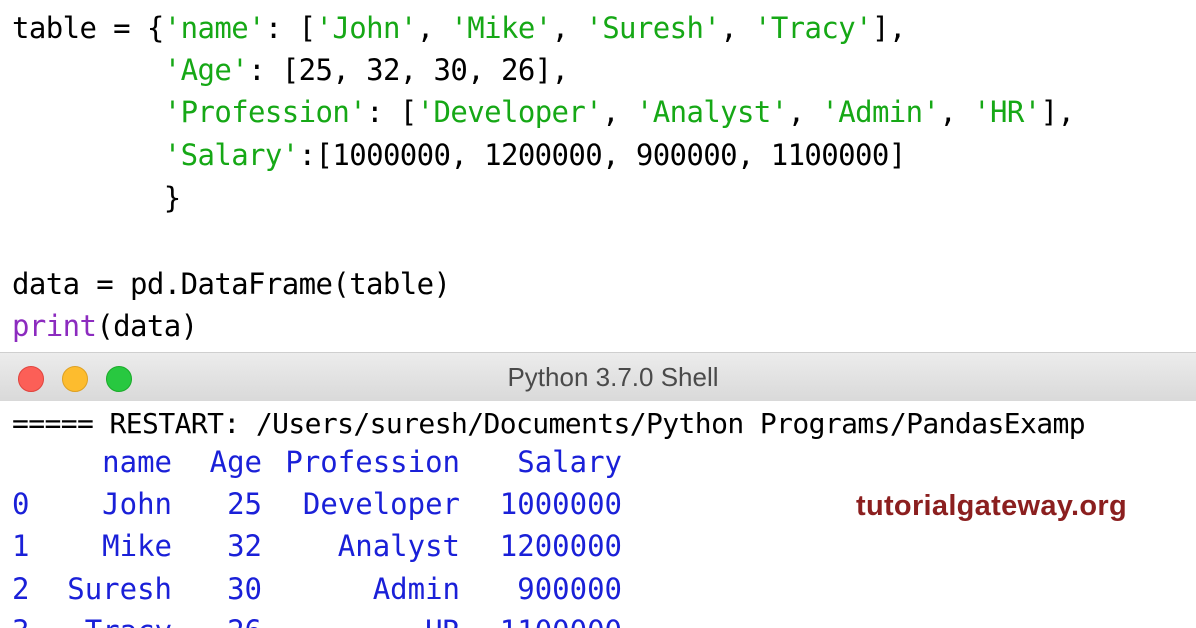 Image resolution: width=1196 pixels, height=628 pixels. Describe the element at coordinates (21, 546) in the screenshot. I see `row-index: 1` at that location.